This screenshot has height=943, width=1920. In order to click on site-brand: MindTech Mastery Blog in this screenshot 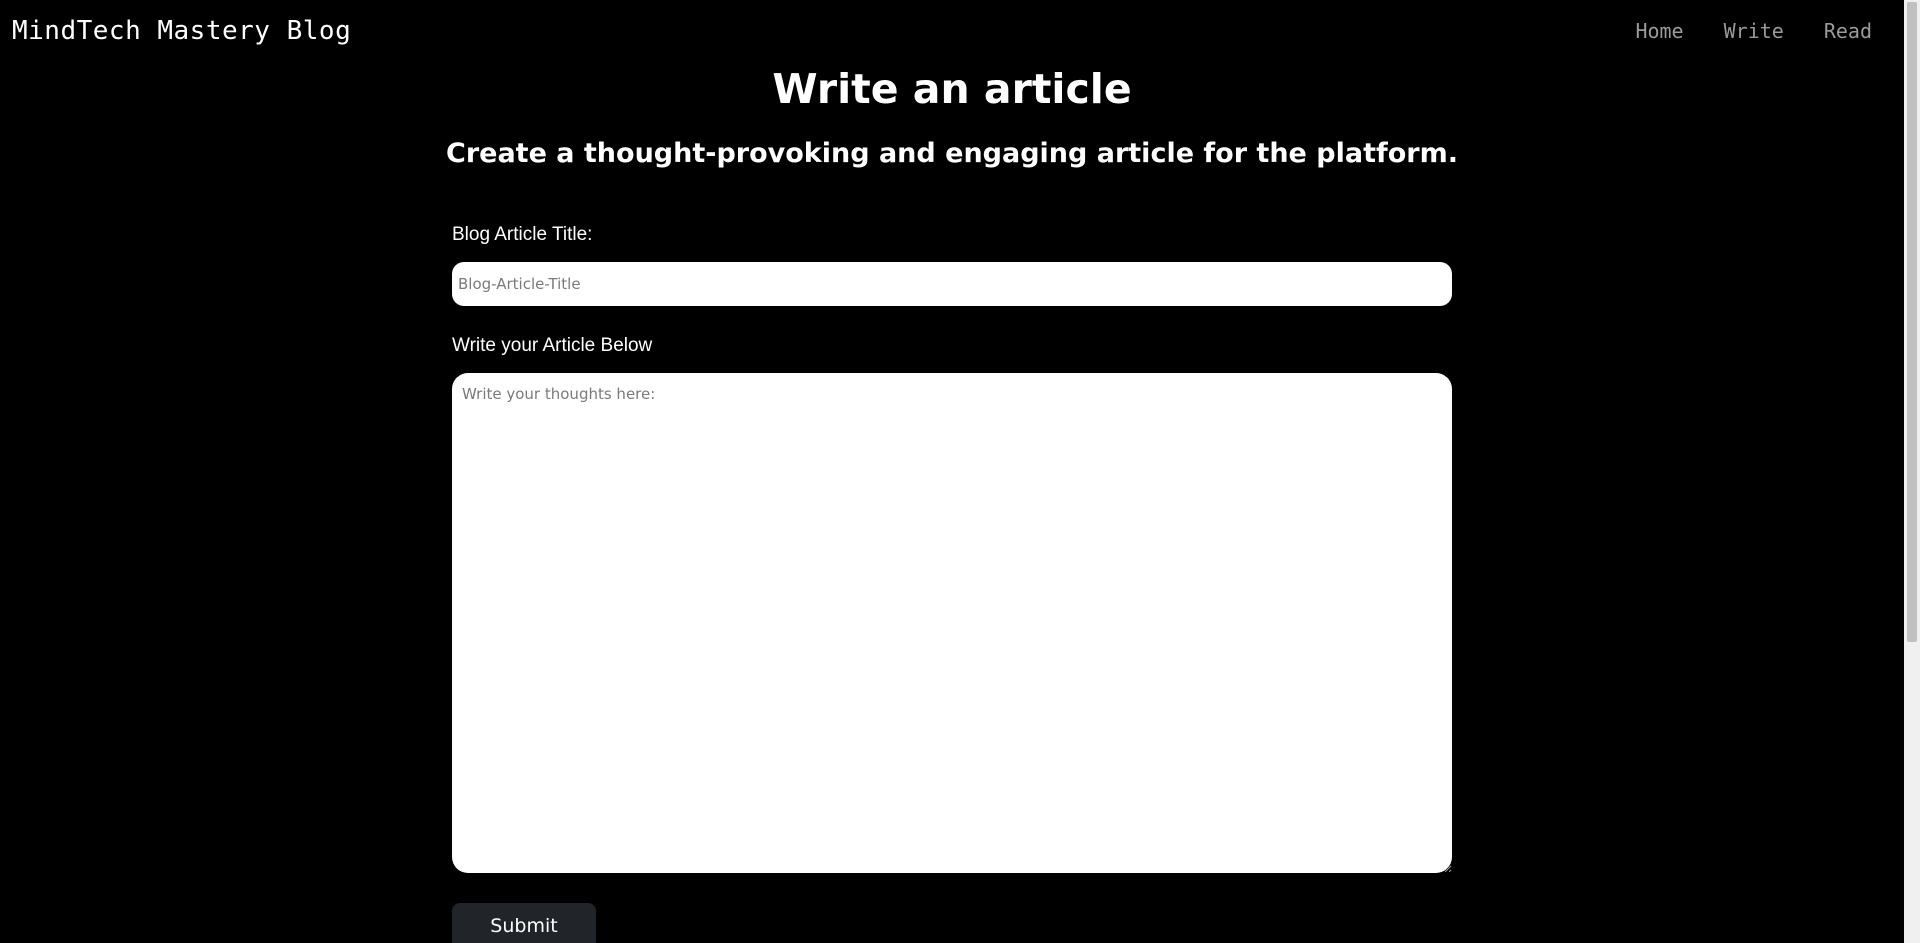, I will do `click(181, 31)`.